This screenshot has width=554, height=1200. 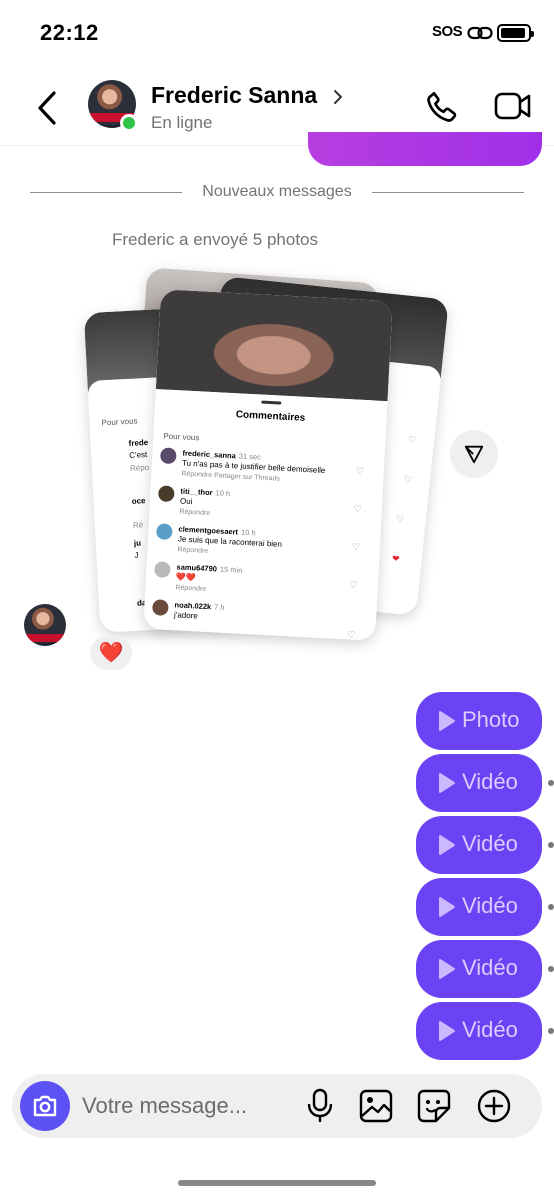 What do you see at coordinates (480, 33) in the screenshot?
I see `link-icon` at bounding box center [480, 33].